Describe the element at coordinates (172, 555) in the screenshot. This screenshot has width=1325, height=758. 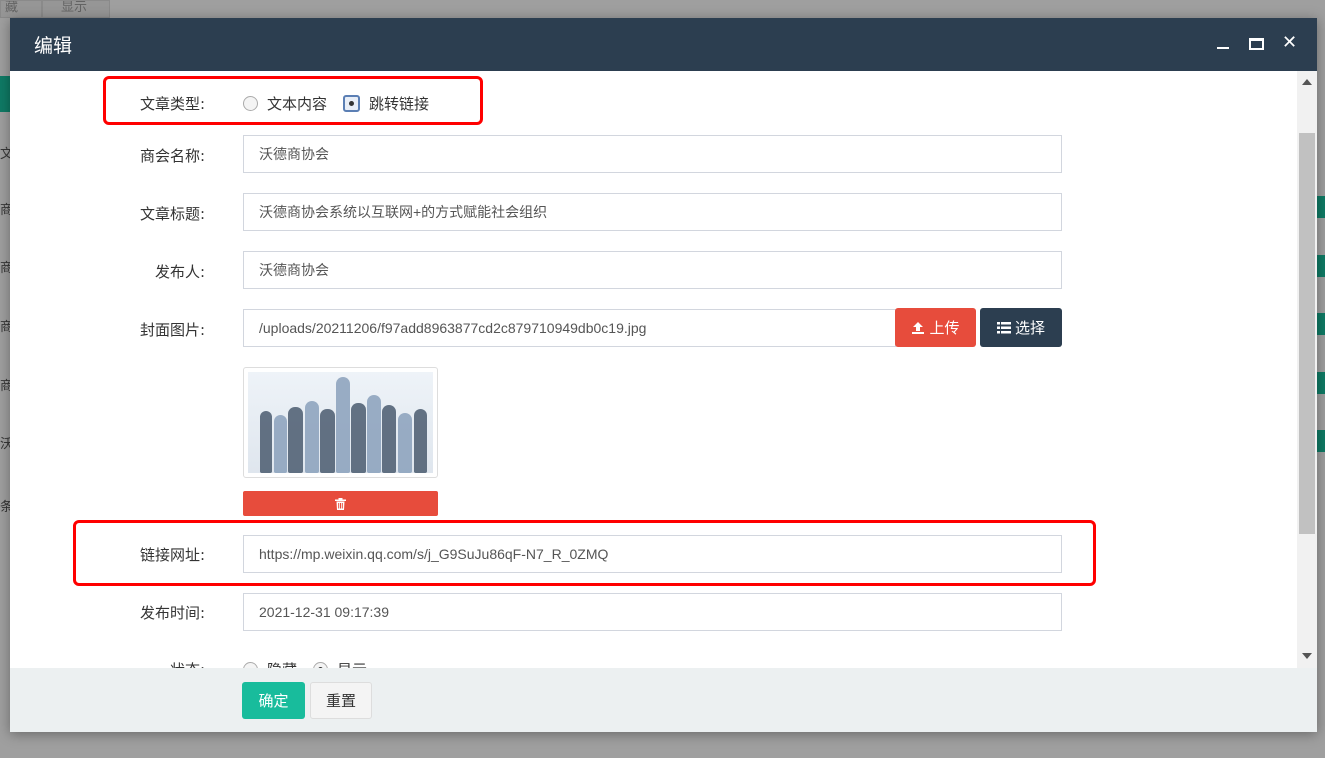
I see `link-url-label: 链接网址:` at that location.